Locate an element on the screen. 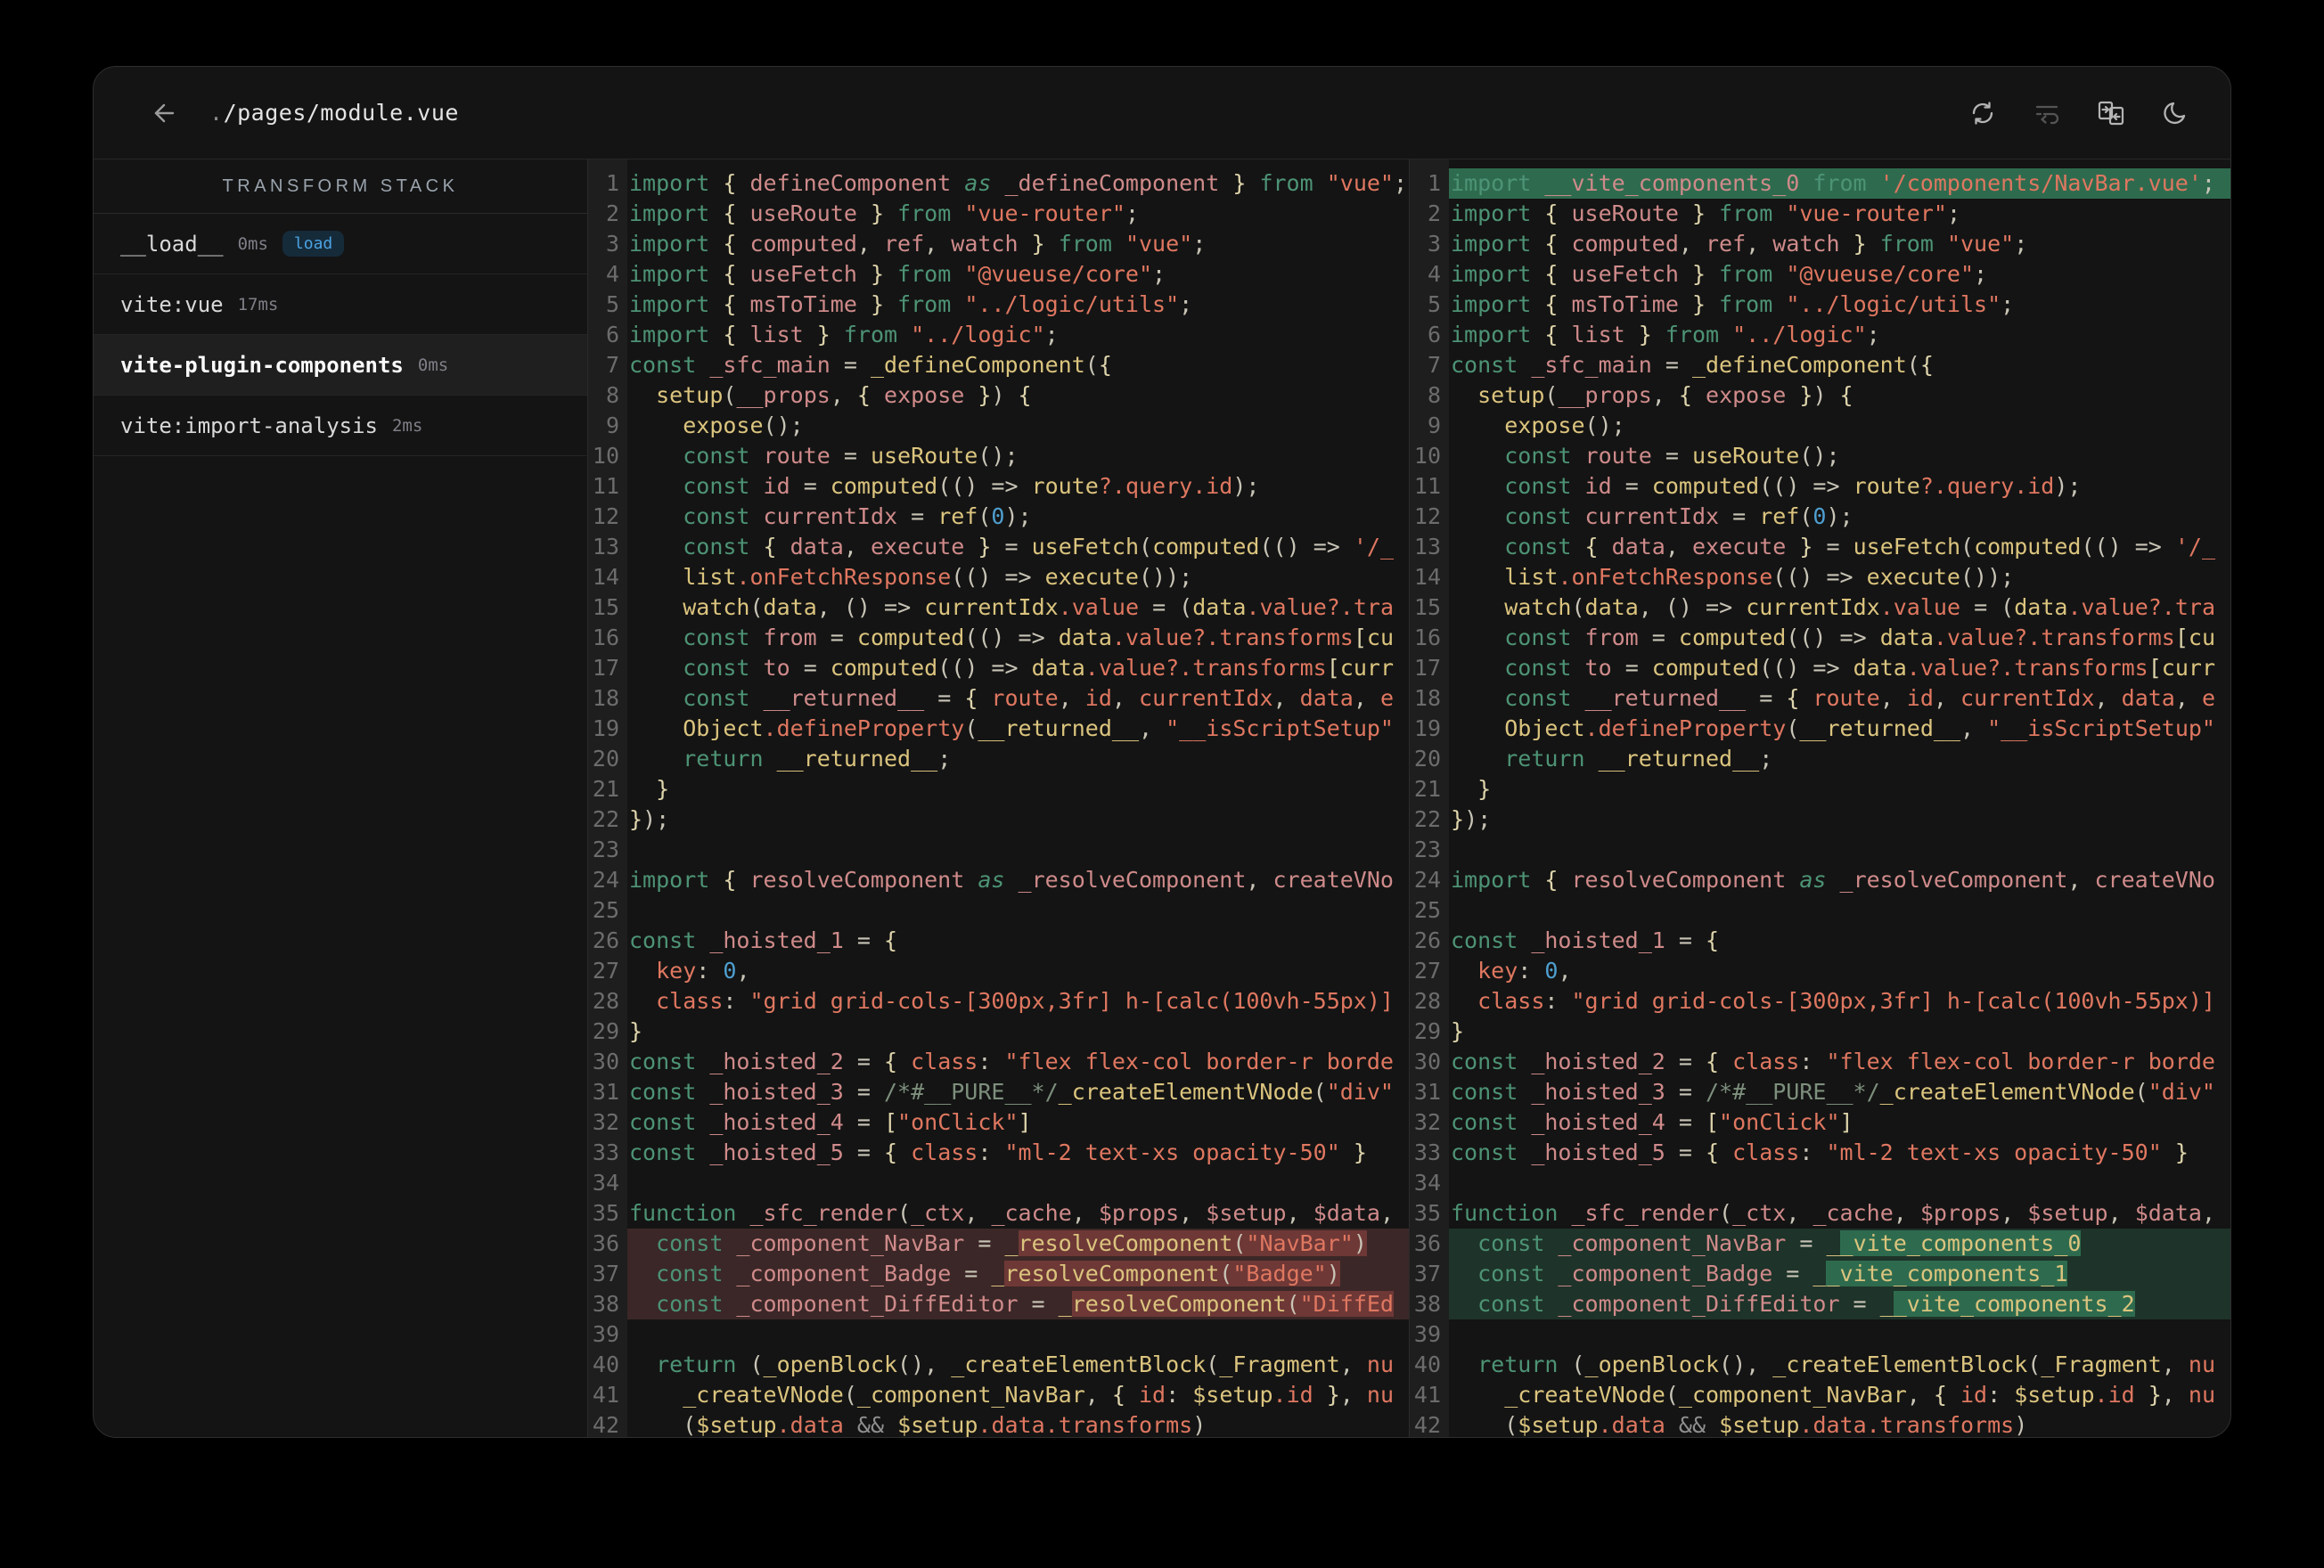 The image size is (2324, 1568). line-number: 16 is located at coordinates (1427, 637).